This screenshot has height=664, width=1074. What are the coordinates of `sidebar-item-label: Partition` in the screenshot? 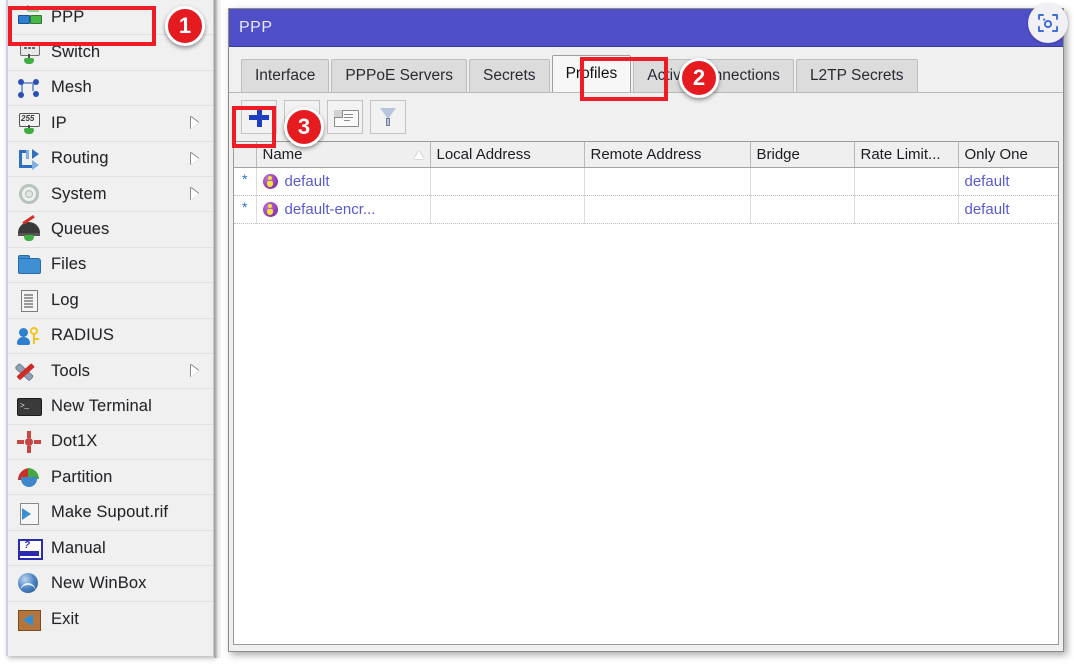 It's located at (82, 476).